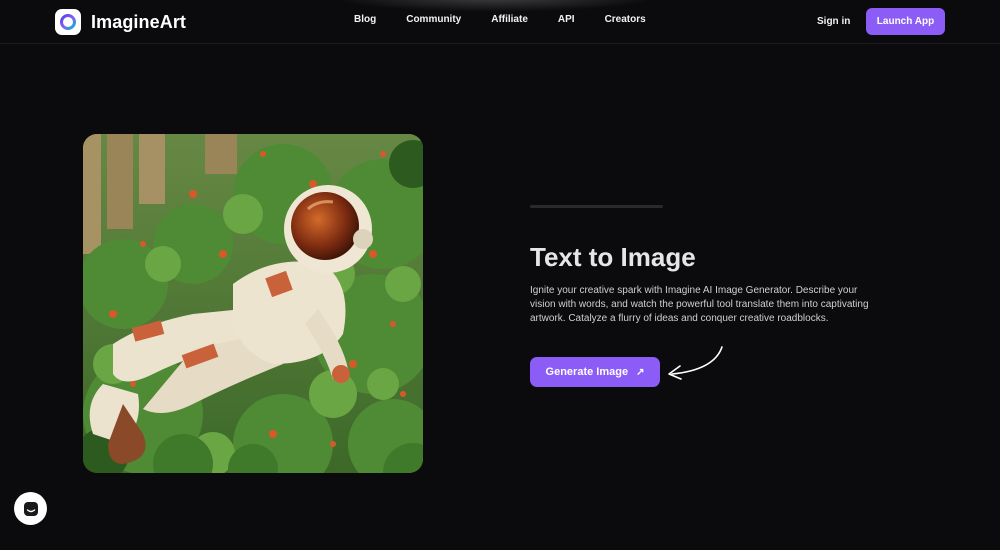  What do you see at coordinates (695, 363) in the screenshot?
I see `hand-drawn-arrow-icon` at bounding box center [695, 363].